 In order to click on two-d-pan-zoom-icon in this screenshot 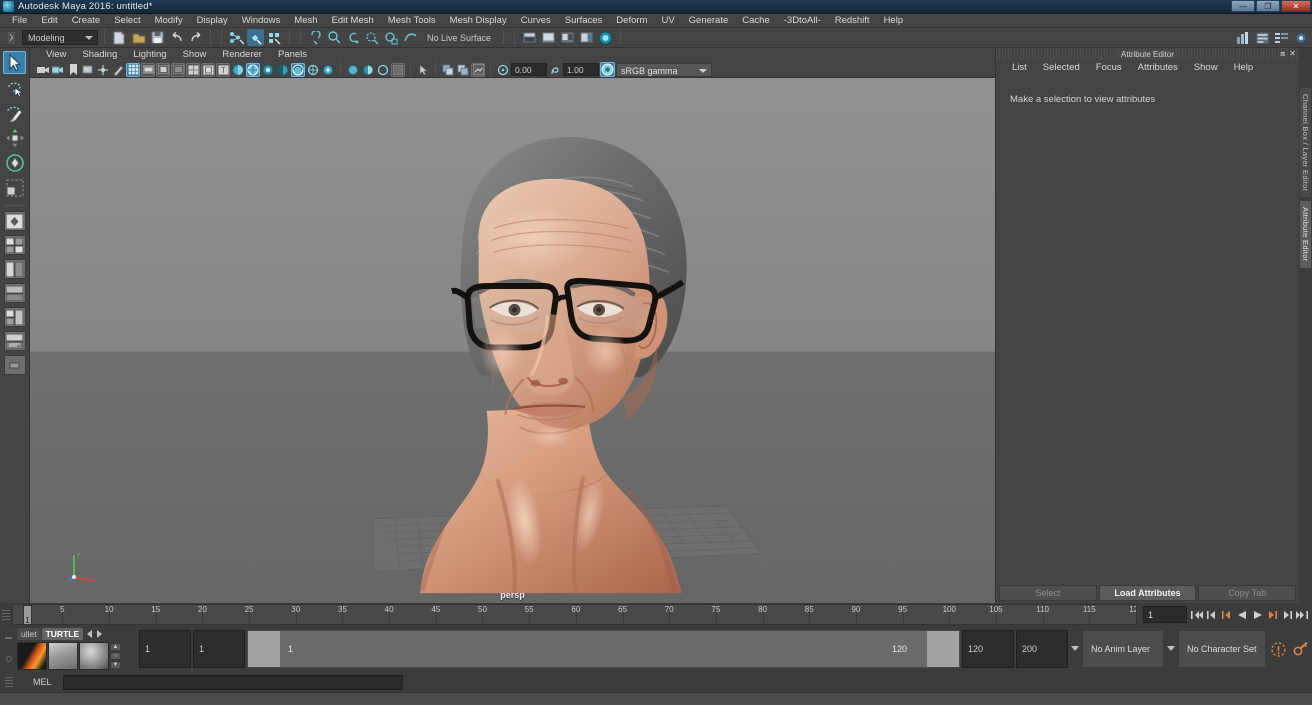, I will do `click(103, 70)`.